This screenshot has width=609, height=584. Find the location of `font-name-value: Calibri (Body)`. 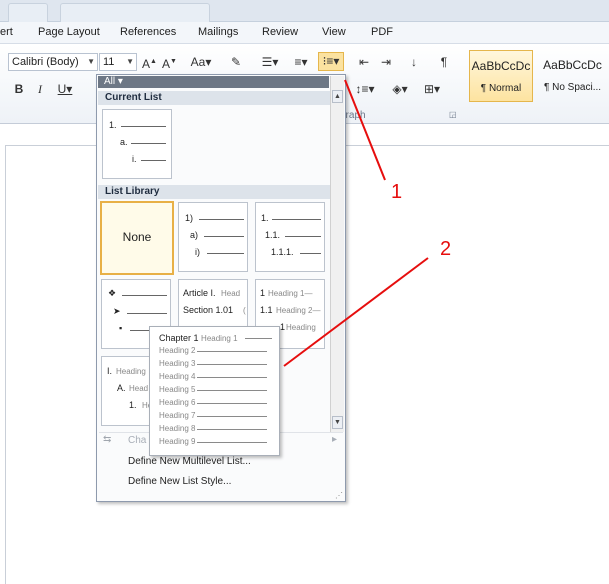

font-name-value: Calibri (Body) is located at coordinates (45, 62).